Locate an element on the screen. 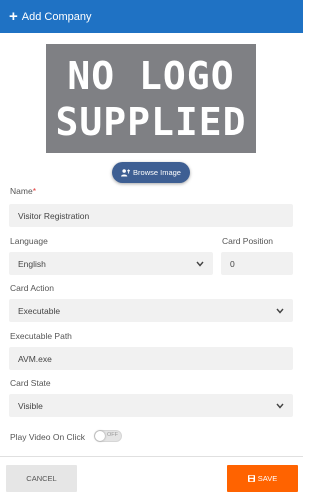 This screenshot has height=499, width=320. card-position-value: 0 is located at coordinates (232, 263).